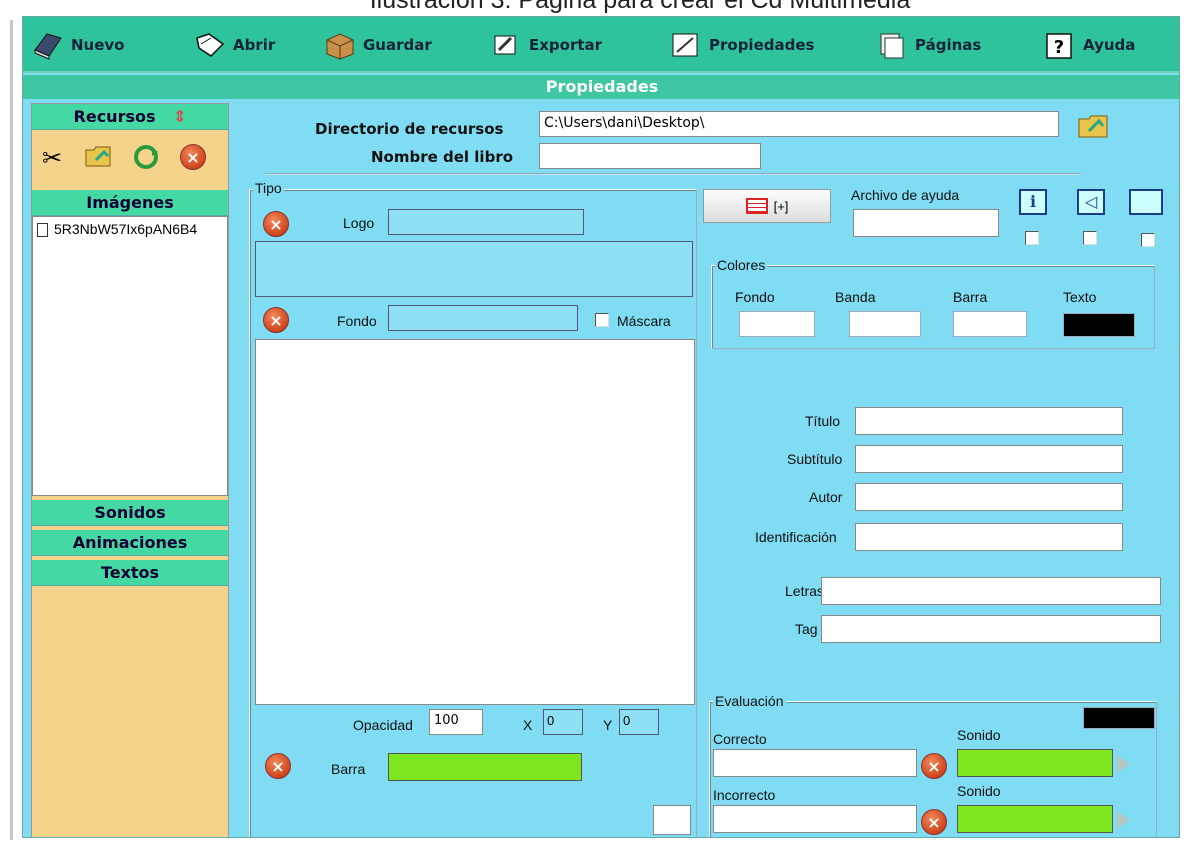 Image resolution: width=1192 pixels, height=847 pixels. Describe the element at coordinates (340, 45) in the screenshot. I see `box-icon` at that location.